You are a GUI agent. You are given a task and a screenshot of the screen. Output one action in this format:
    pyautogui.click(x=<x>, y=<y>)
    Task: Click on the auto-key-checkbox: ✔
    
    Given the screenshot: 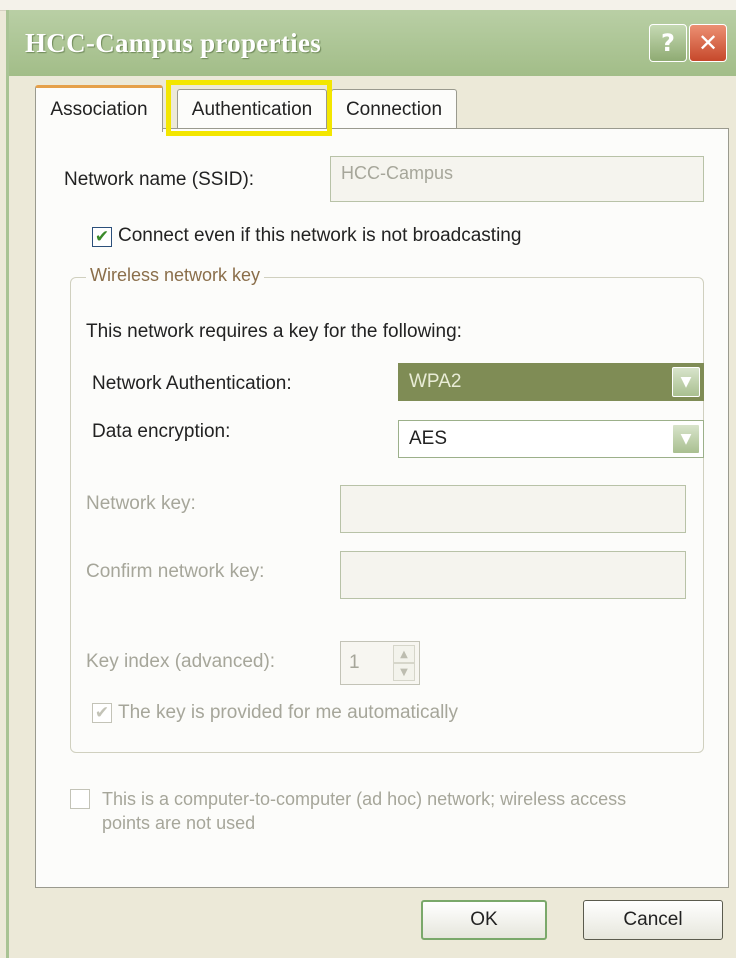 What is the action you would take?
    pyautogui.click(x=102, y=713)
    